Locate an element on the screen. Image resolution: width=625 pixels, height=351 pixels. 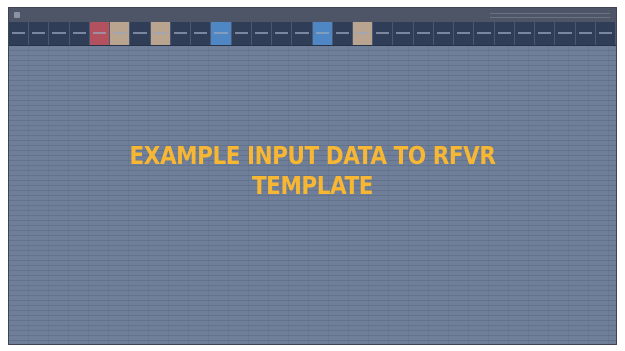
column-header-row is located at coordinates (312, 34).